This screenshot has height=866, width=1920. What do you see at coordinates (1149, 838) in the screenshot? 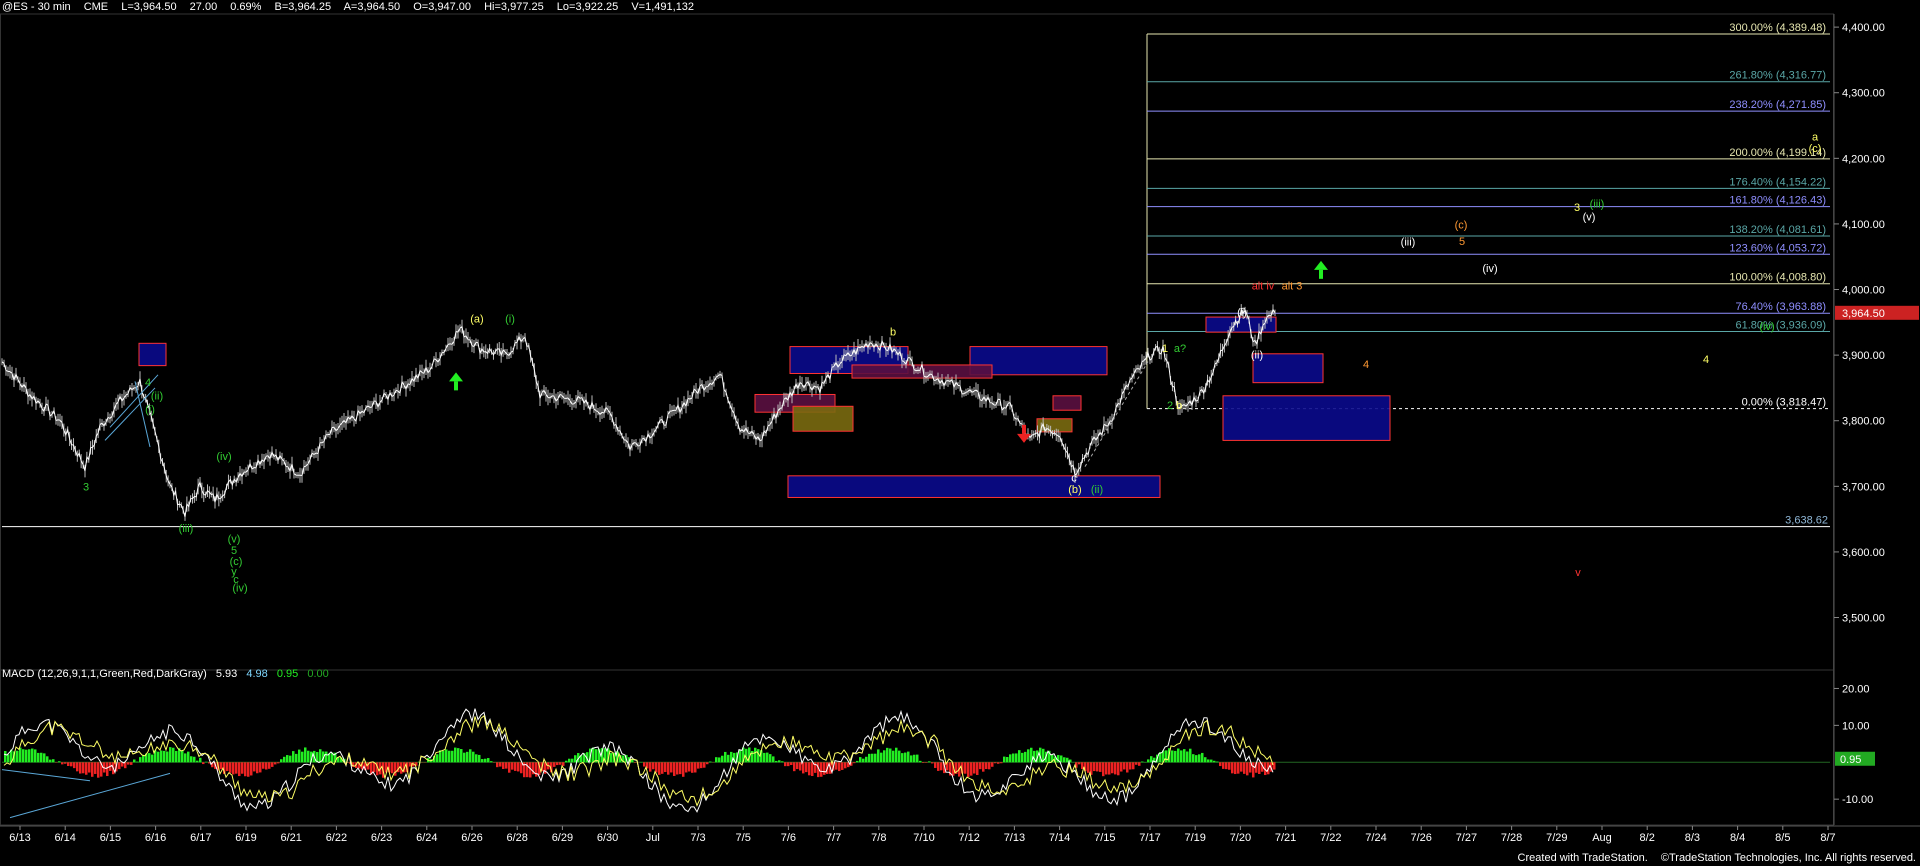
I see `time-tick-label: 7/17` at bounding box center [1149, 838].